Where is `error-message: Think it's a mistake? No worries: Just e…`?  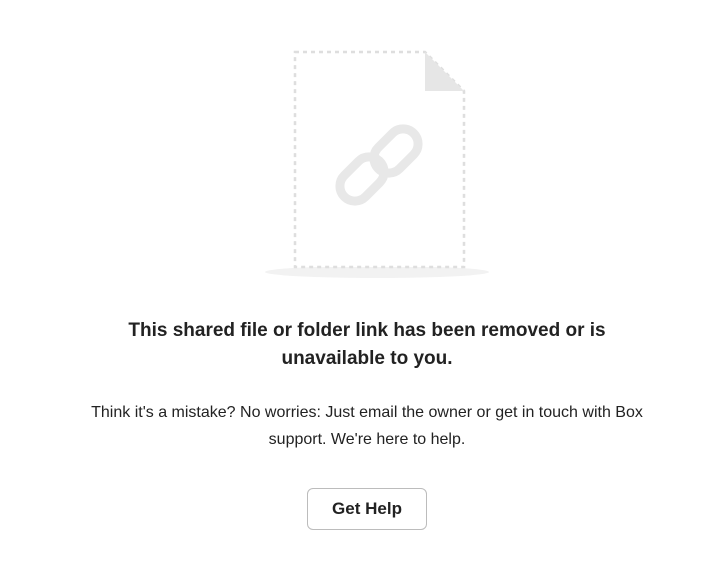
error-message: Think it's a mistake? No worries: Just e… is located at coordinates (367, 426).